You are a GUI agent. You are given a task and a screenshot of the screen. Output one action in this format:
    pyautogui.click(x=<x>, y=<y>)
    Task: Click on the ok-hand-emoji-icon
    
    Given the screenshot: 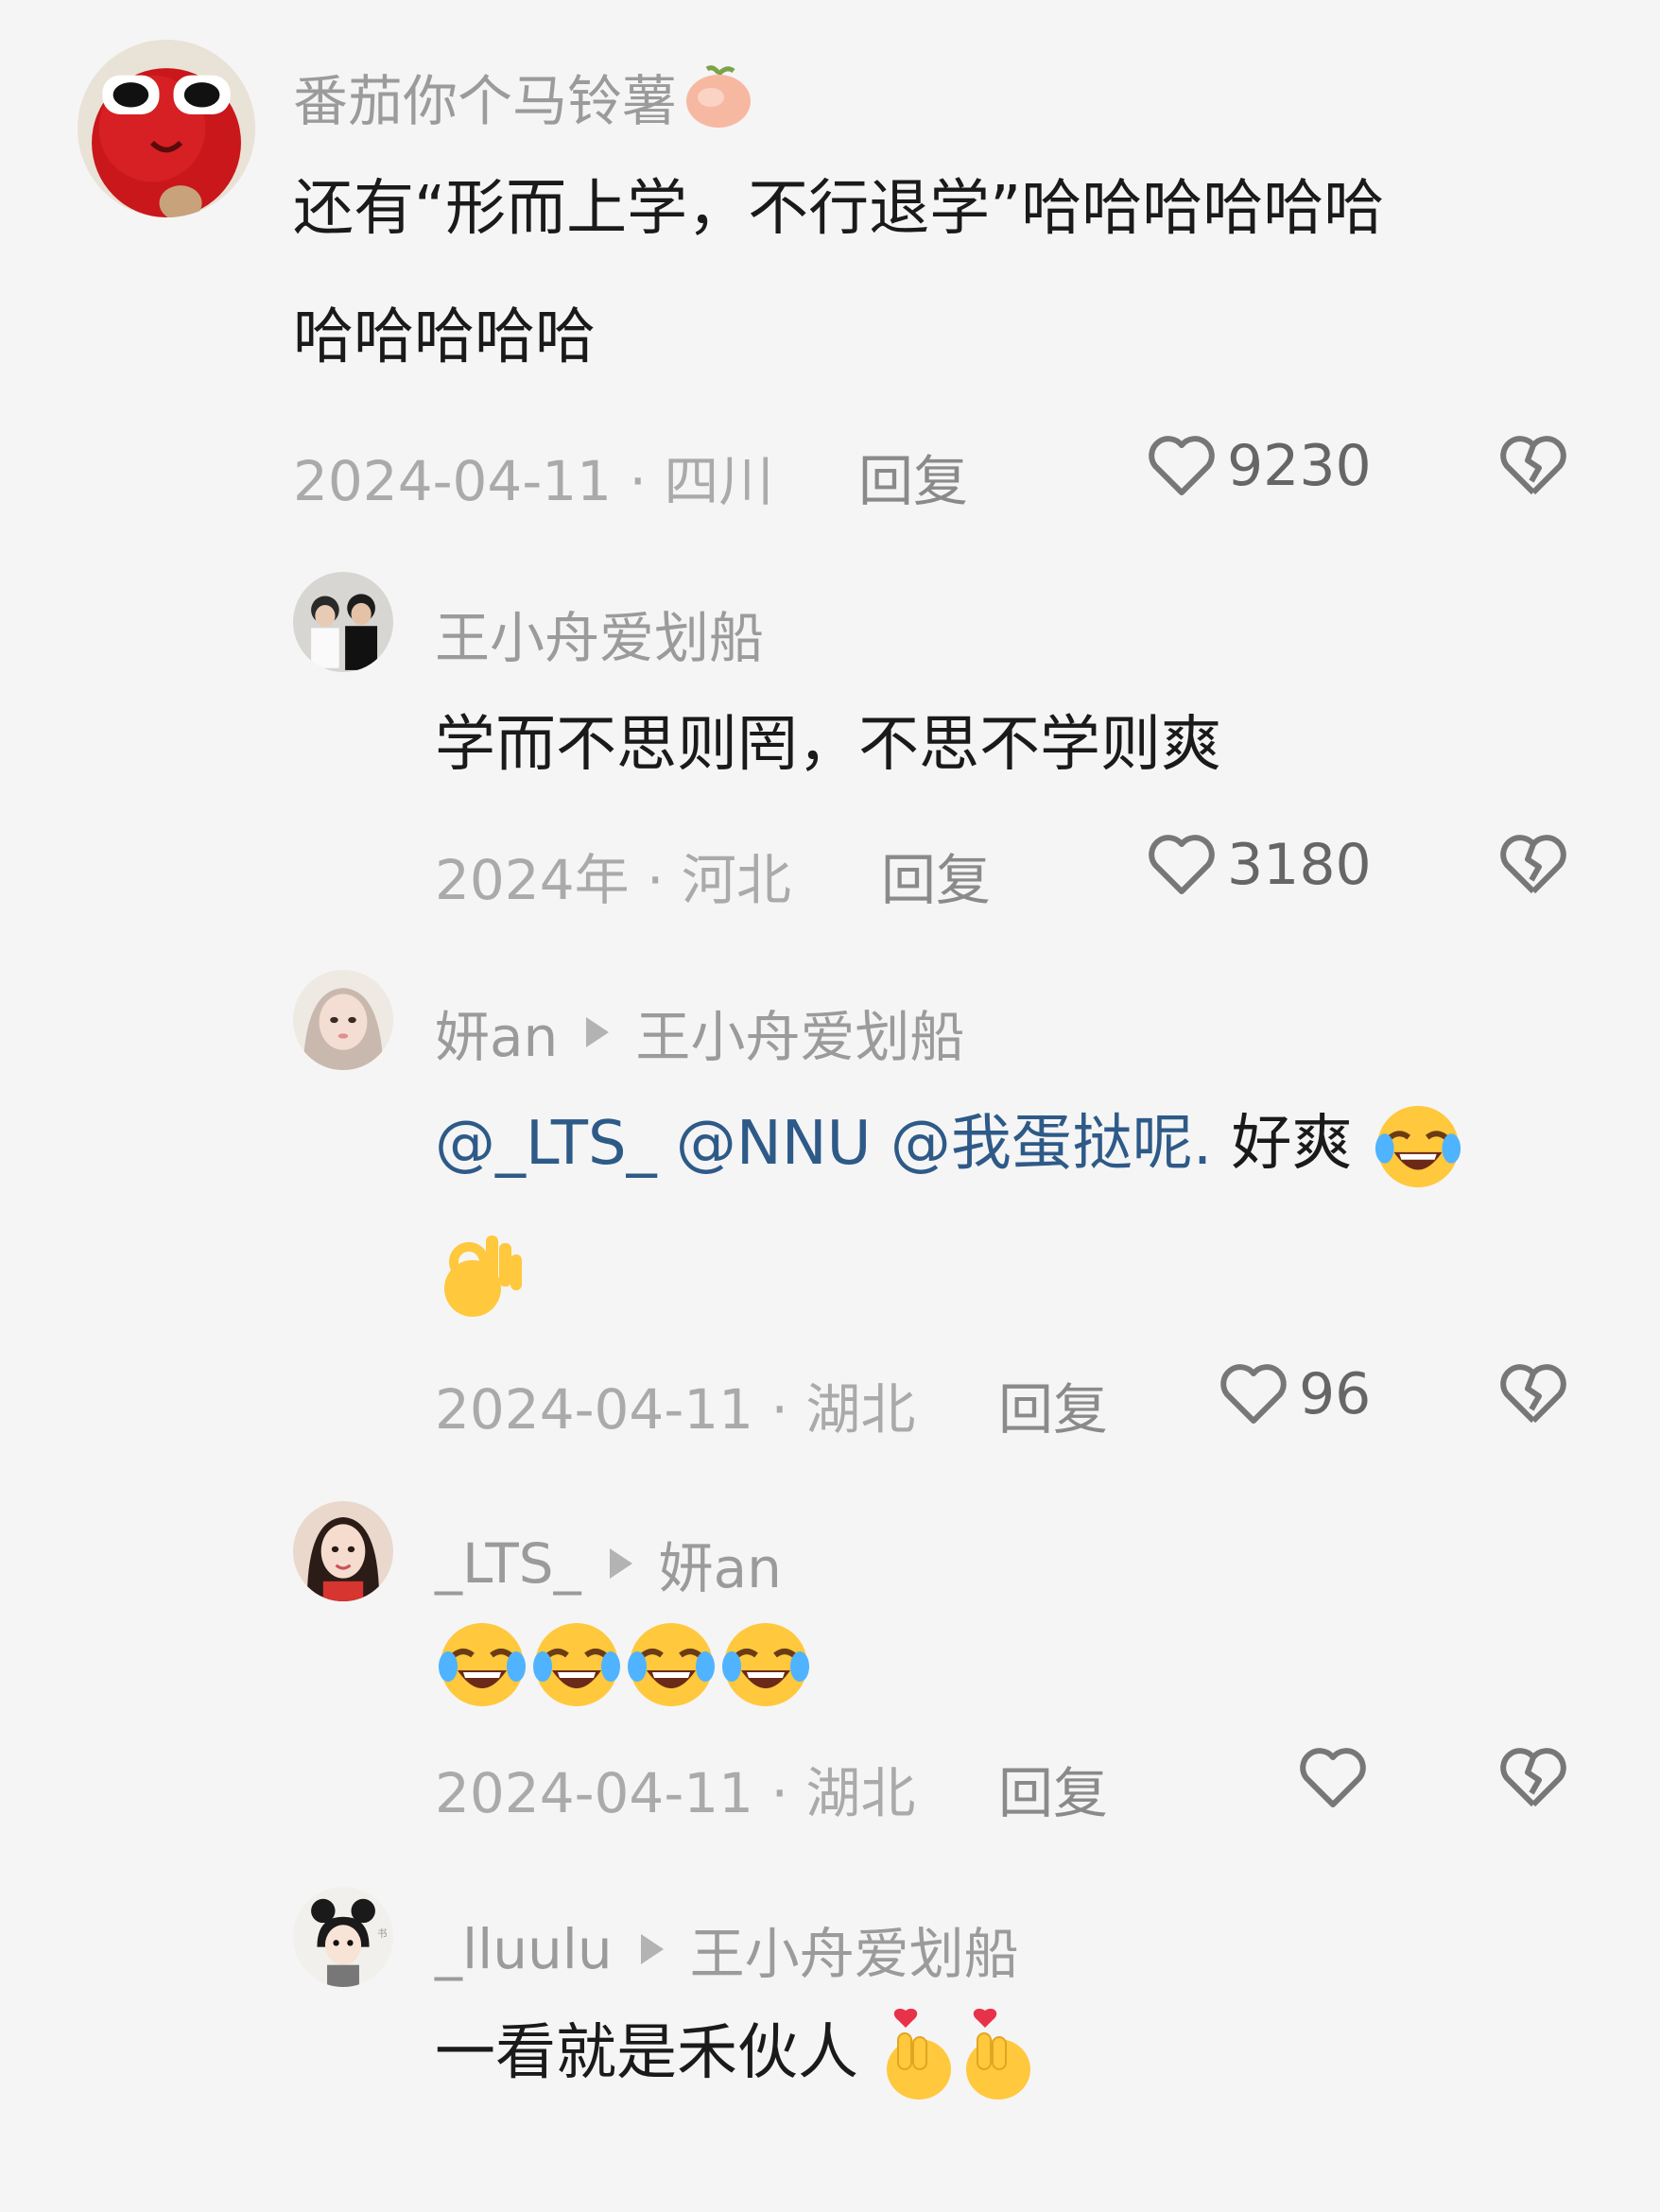 What is the action you would take?
    pyautogui.click(x=482, y=1275)
    